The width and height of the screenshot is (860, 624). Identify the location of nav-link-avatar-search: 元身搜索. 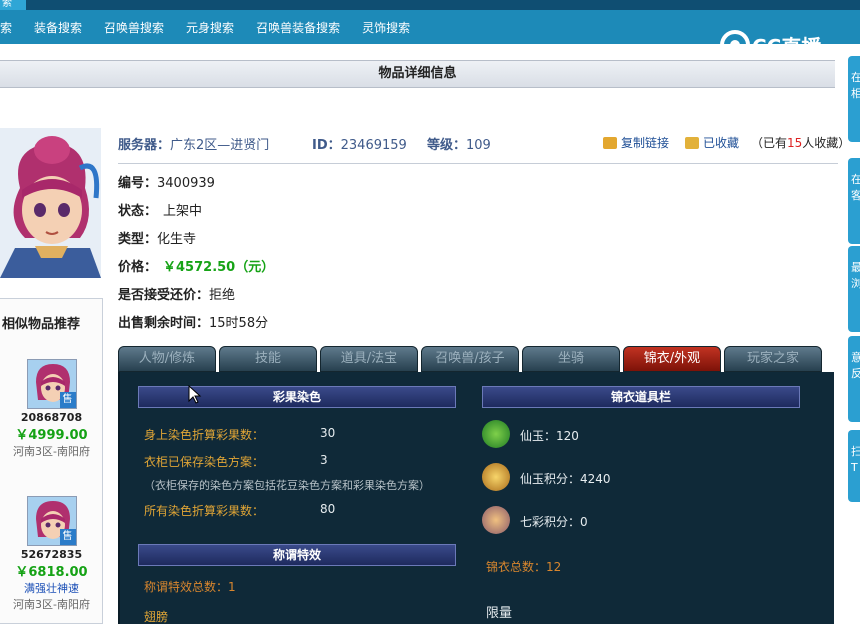
(210, 28).